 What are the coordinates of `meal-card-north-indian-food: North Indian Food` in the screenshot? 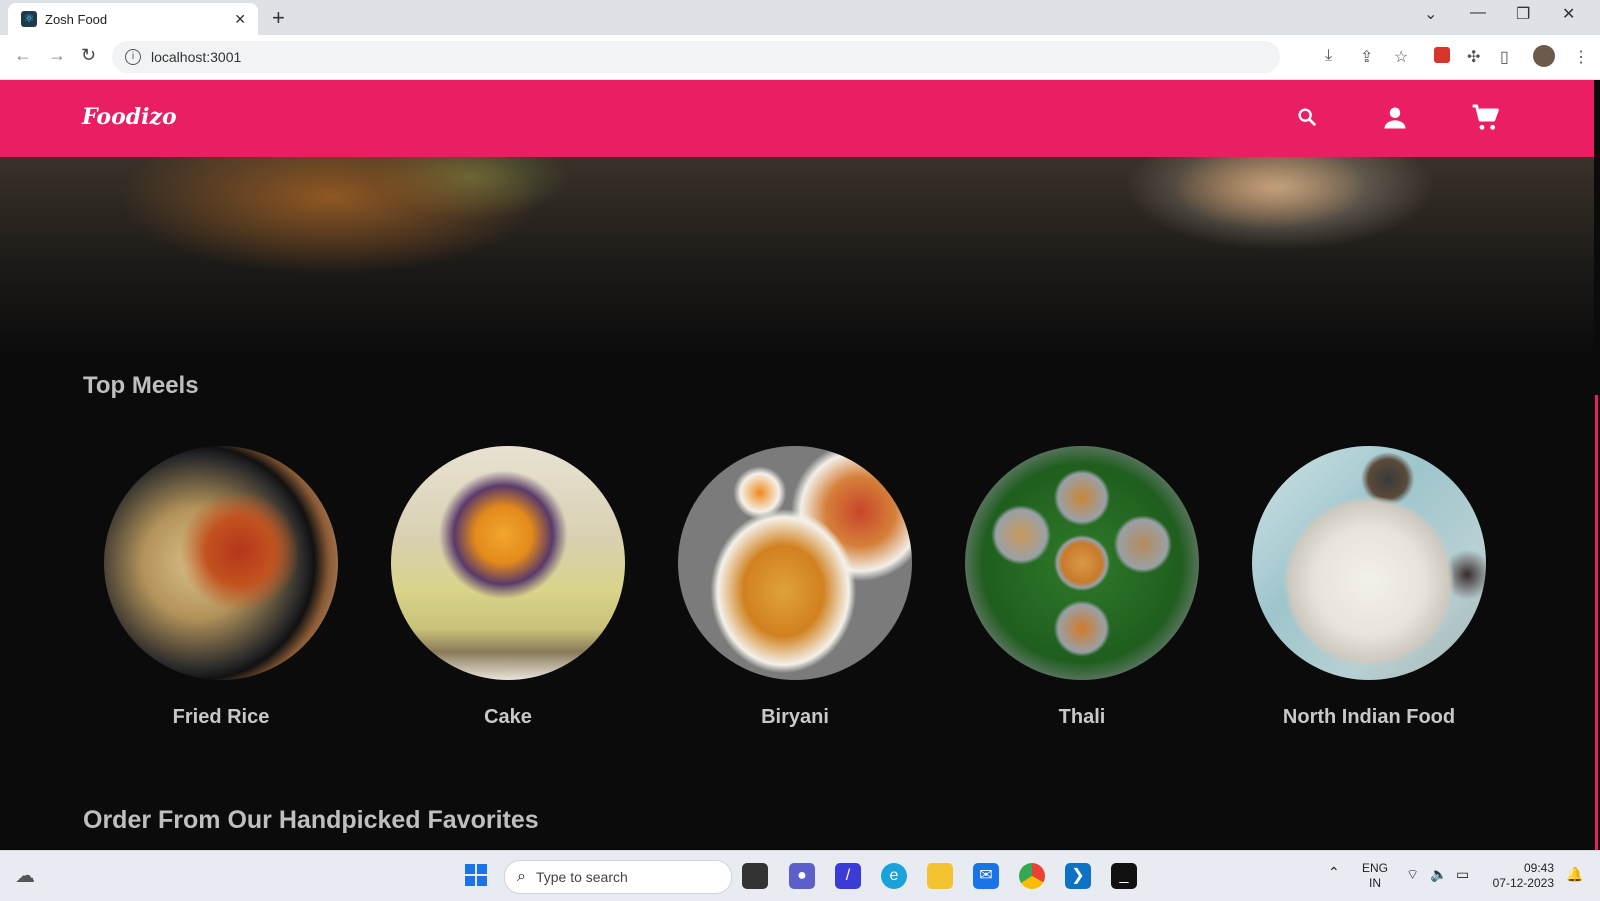 It's located at (1369, 587).